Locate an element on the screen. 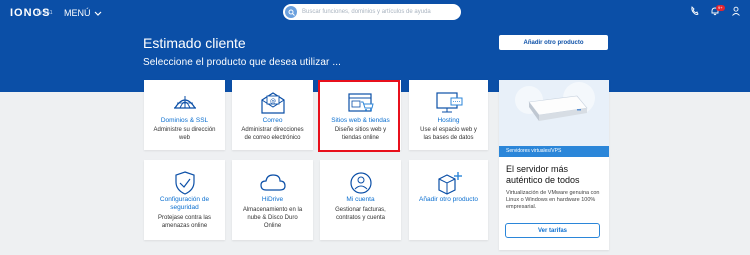 The width and height of the screenshot is (750, 255). notifications-badge: 9+ is located at coordinates (720, 8).